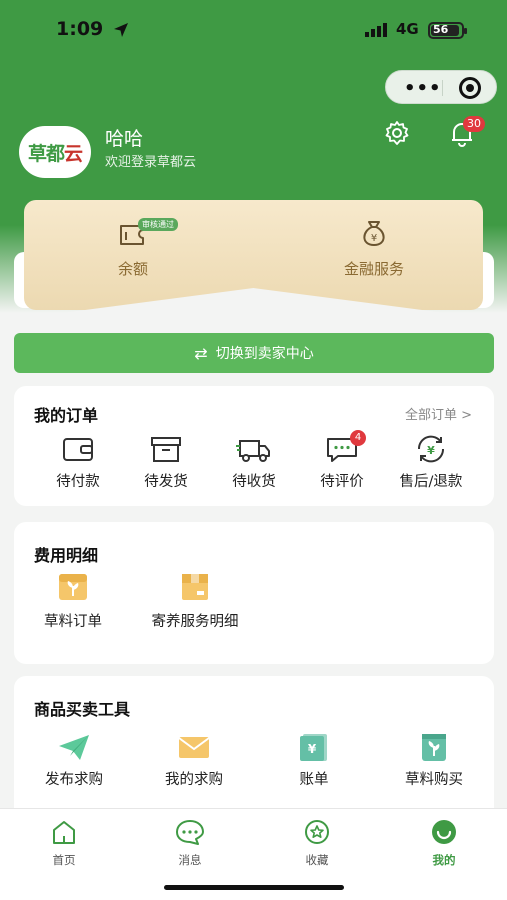 Image resolution: width=507 pixels, height=900 pixels. I want to click on expenses-card: 费用明细 草料订单 寄养服务明细, so click(254, 593).